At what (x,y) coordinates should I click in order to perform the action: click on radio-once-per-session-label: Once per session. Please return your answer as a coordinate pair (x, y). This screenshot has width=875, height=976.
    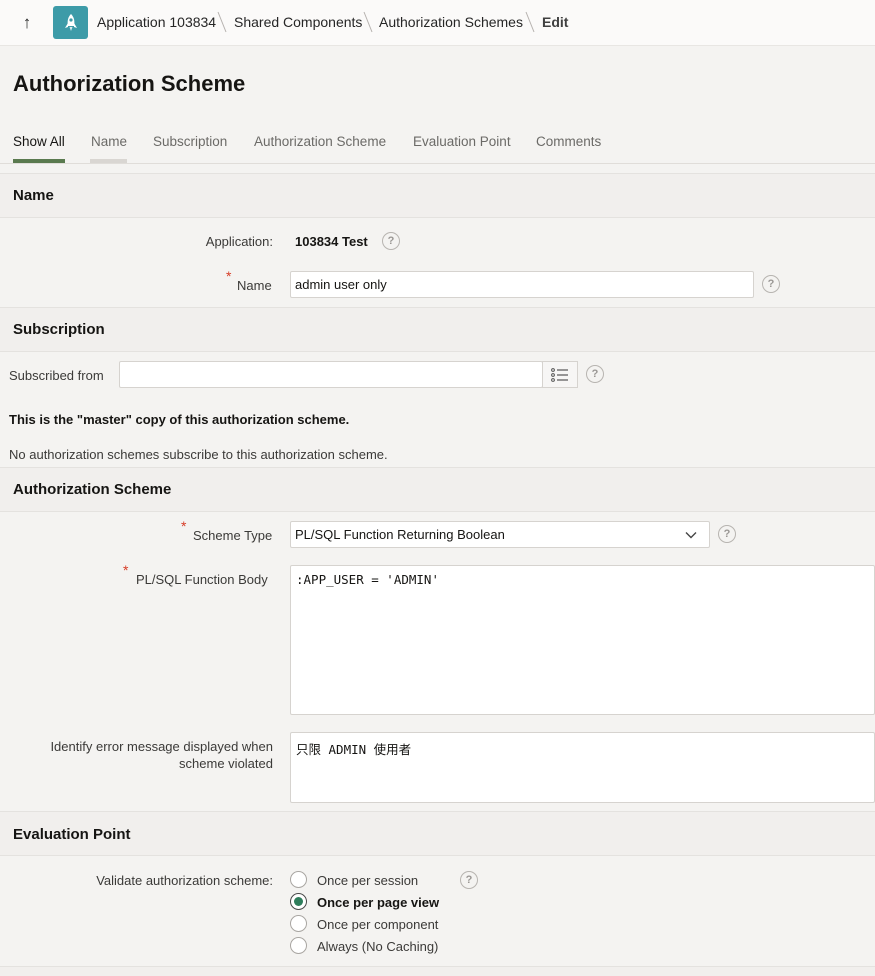
    Looking at the image, I should click on (367, 880).